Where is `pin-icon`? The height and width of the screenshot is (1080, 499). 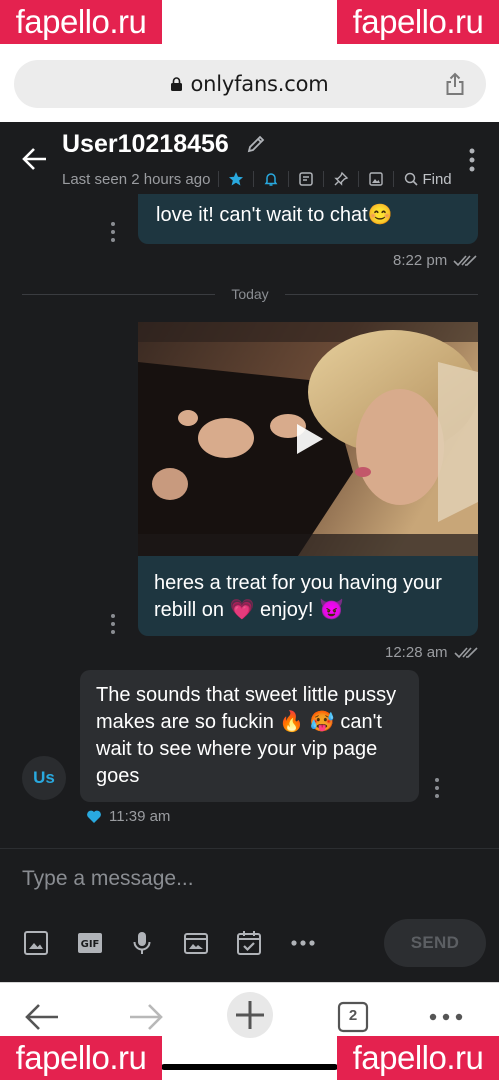
pin-icon is located at coordinates (341, 179).